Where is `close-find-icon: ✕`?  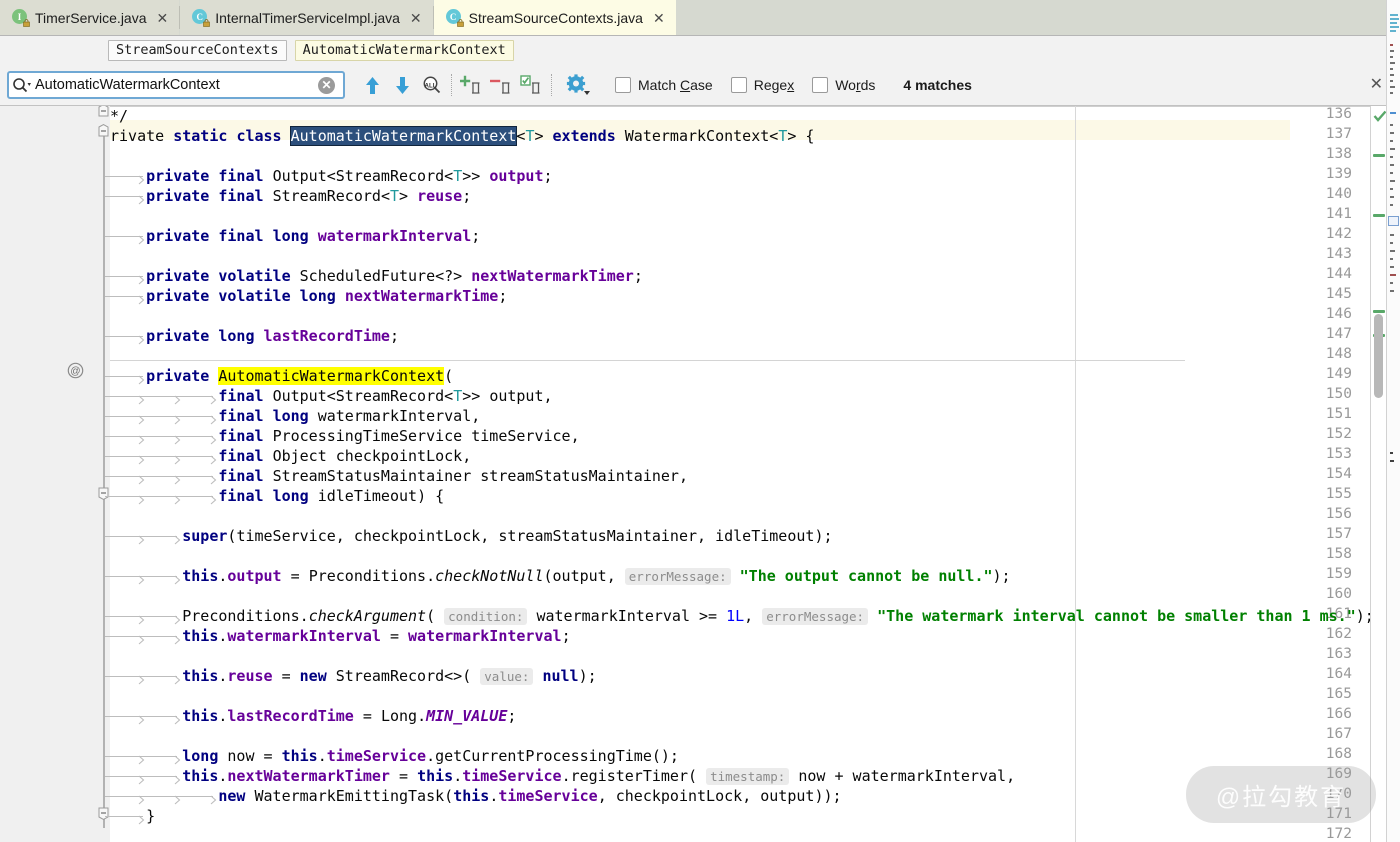 close-find-icon: ✕ is located at coordinates (1376, 85).